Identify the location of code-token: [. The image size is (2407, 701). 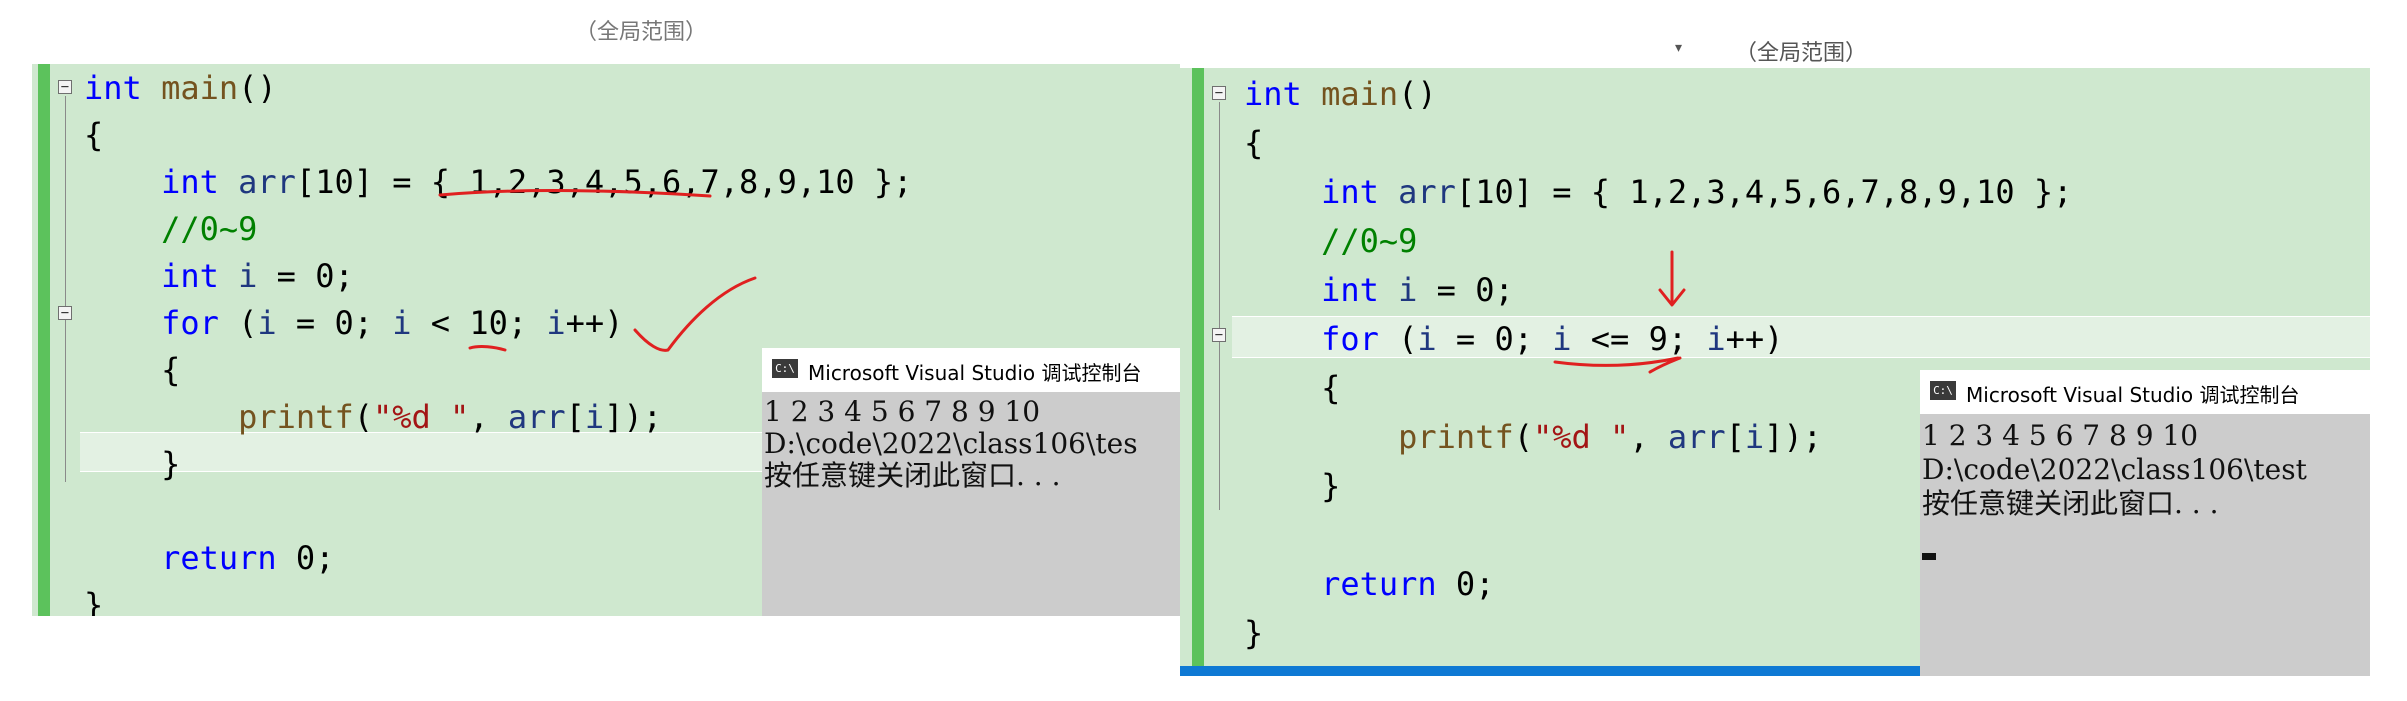
(1735, 437).